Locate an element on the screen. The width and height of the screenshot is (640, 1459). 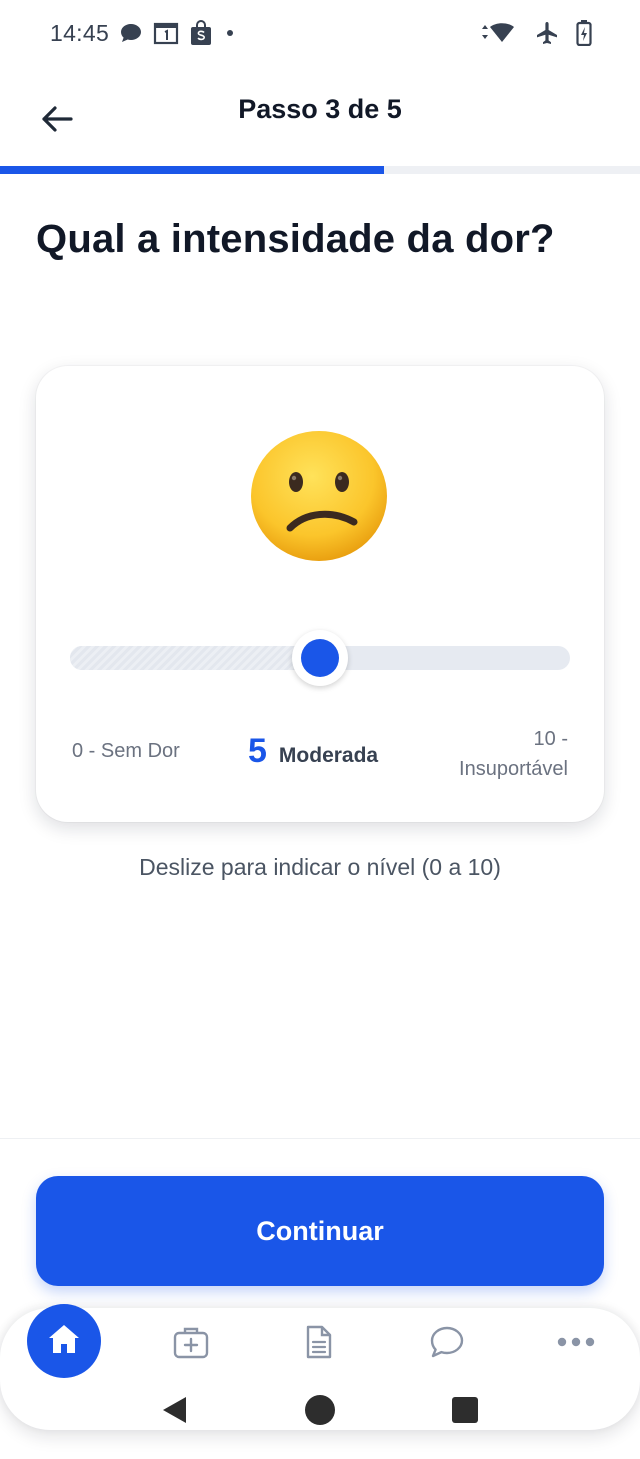
bottom-nav-row is located at coordinates (320, 1342).